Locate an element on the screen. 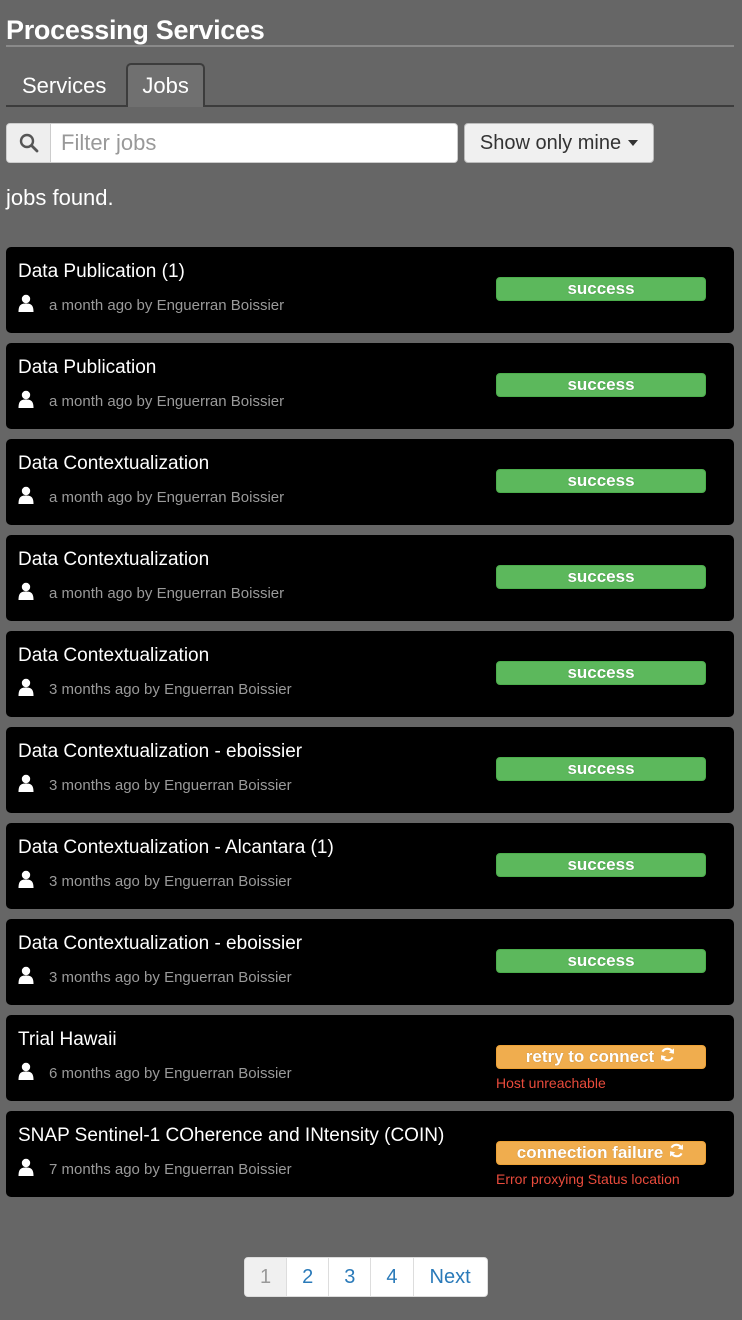 Image resolution: width=742 pixels, height=1320 pixels. tab-bar: Services Jobs is located at coordinates (370, 85).